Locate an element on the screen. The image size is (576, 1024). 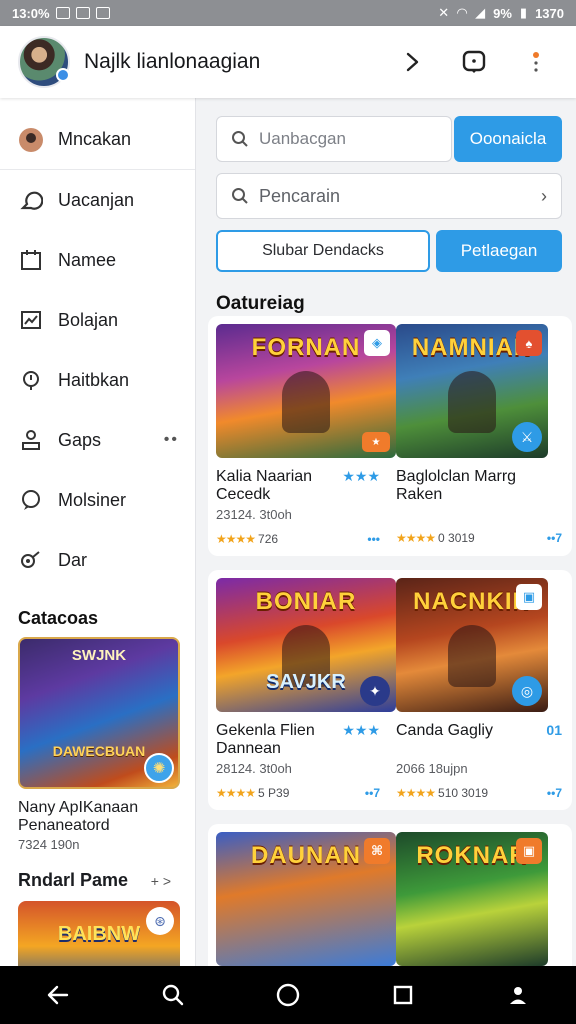
sidebar-item-1: Uacanjan is located at coordinates (97, 200).